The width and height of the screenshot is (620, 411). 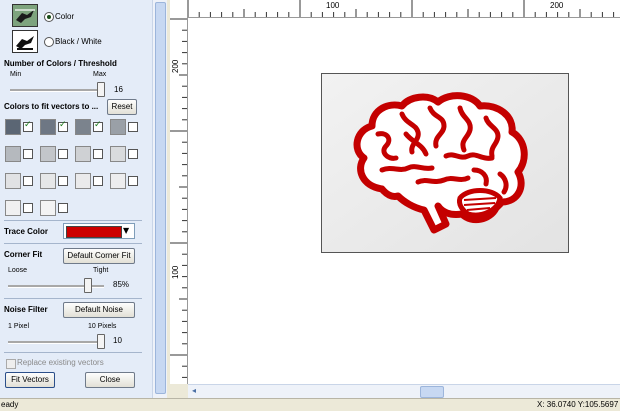 I want to click on trace-color-dropdown: ▼, so click(x=99, y=231).